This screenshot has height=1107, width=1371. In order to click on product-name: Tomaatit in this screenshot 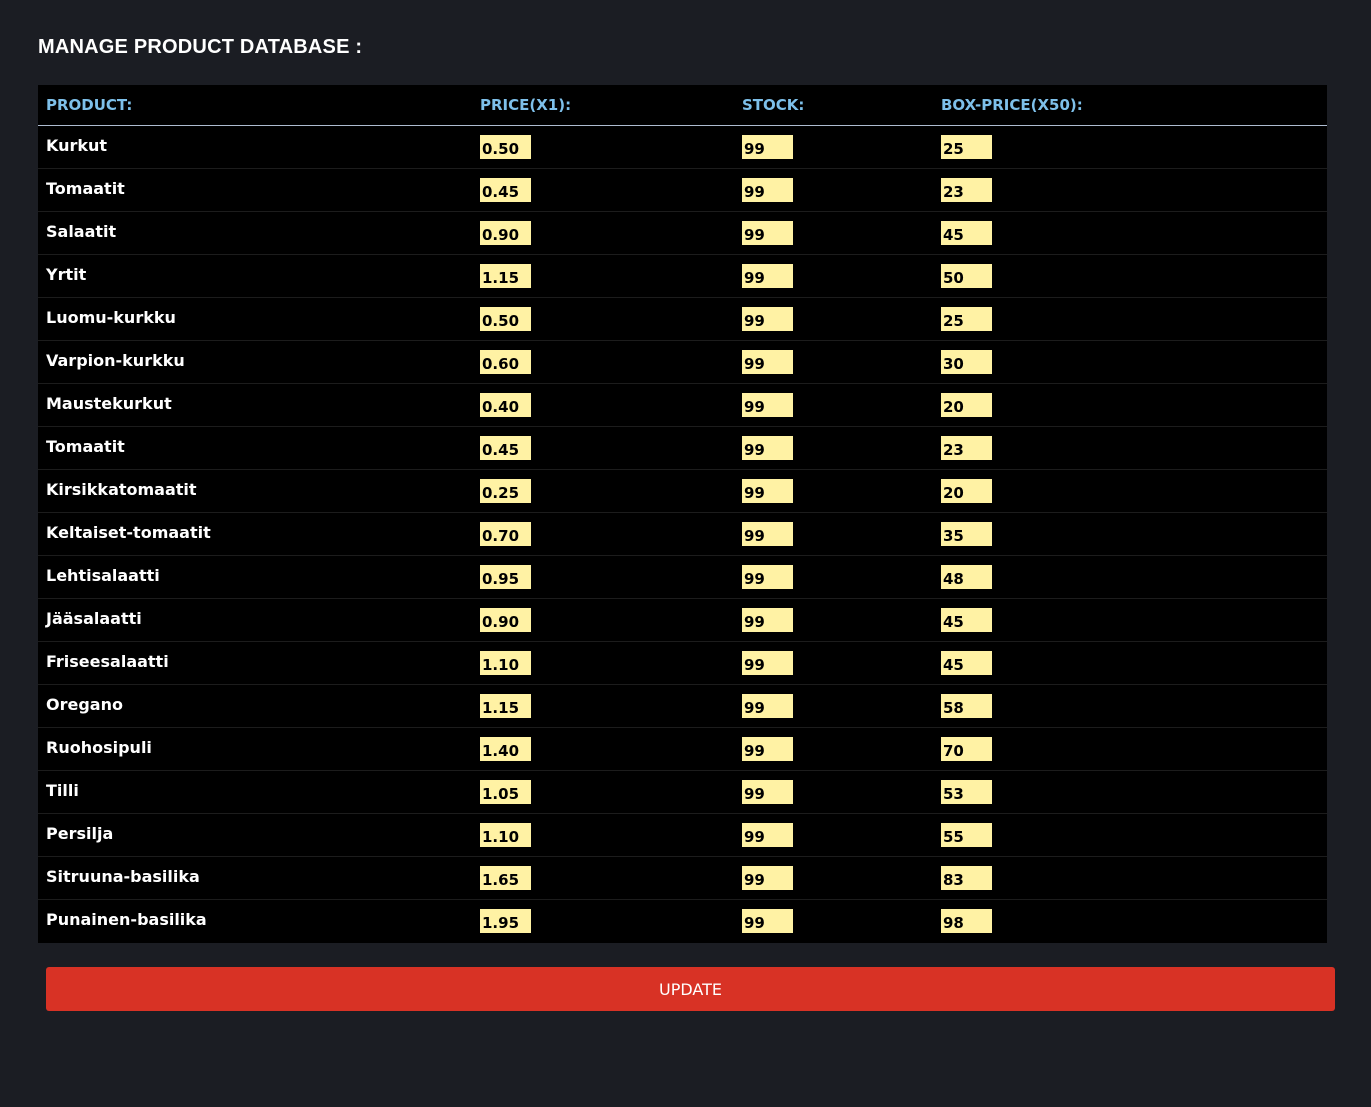, I will do `click(259, 188)`.